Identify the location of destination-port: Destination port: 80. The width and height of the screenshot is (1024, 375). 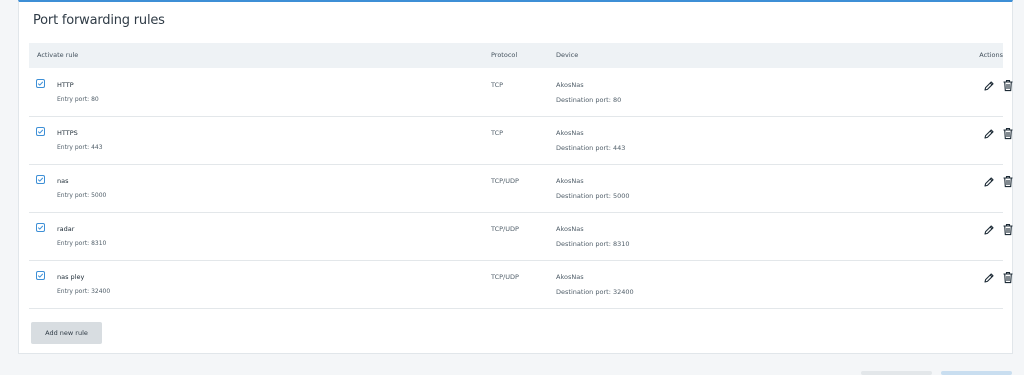
(589, 100).